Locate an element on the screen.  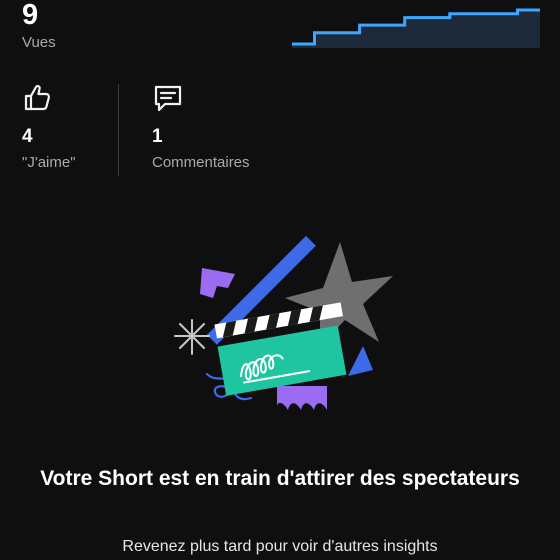
likes-label: "J'aime" is located at coordinates (49, 162).